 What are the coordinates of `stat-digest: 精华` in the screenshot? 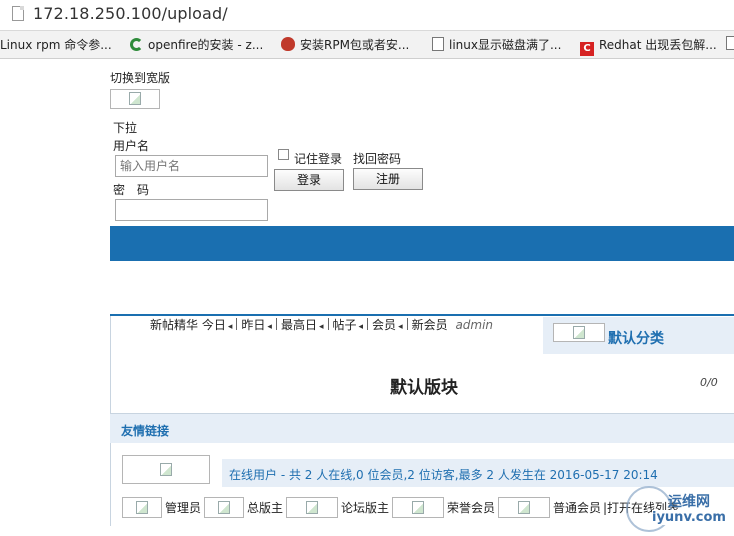 It's located at (186, 325).